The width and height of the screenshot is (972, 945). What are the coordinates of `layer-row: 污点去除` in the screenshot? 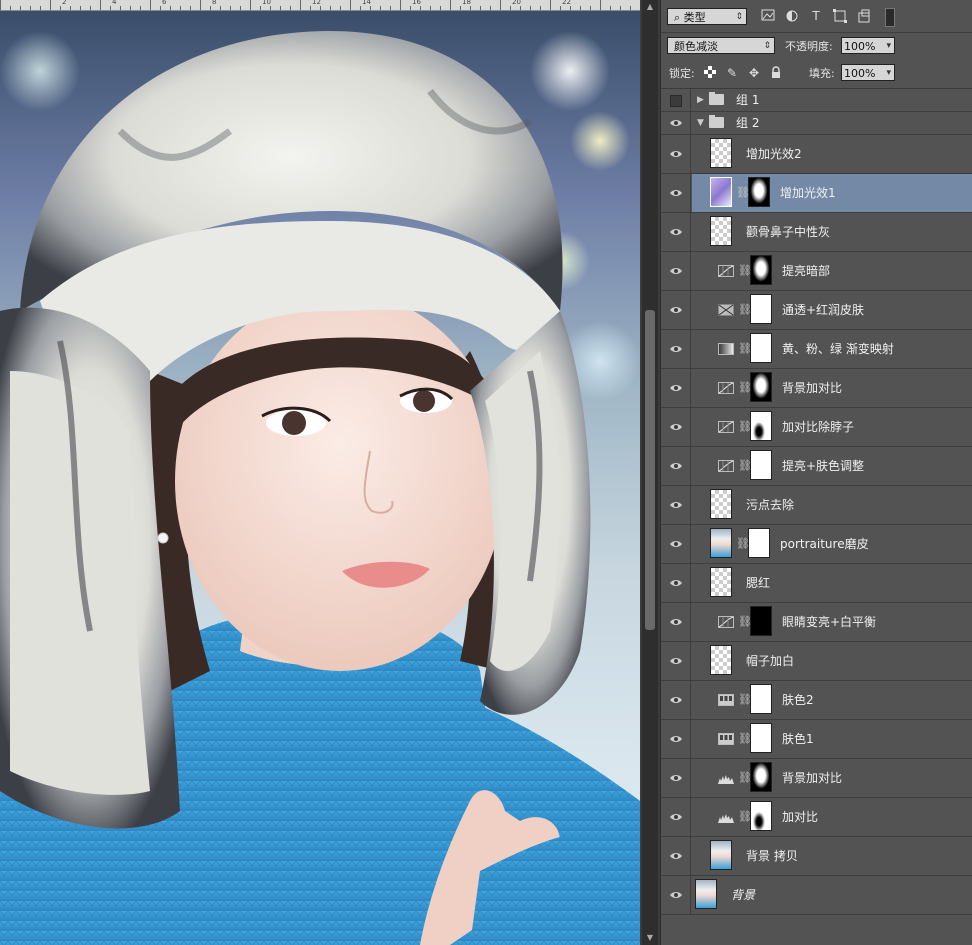 It's located at (816, 505).